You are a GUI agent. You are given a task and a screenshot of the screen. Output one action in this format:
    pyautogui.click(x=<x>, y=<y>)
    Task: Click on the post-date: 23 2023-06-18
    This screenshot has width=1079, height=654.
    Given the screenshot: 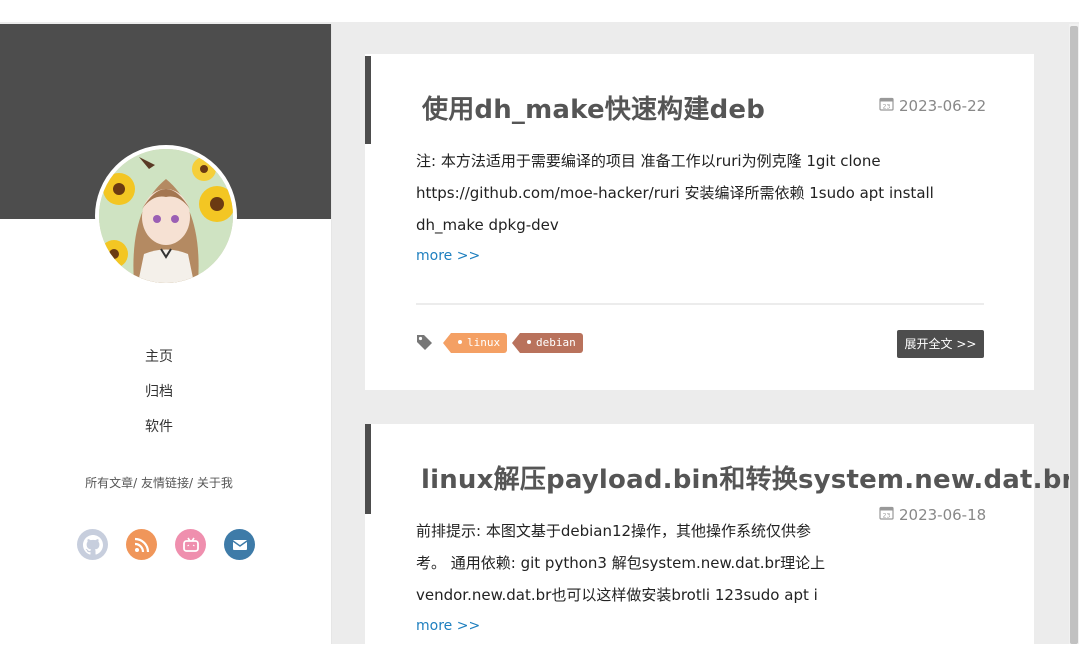 What is the action you would take?
    pyautogui.click(x=932, y=514)
    